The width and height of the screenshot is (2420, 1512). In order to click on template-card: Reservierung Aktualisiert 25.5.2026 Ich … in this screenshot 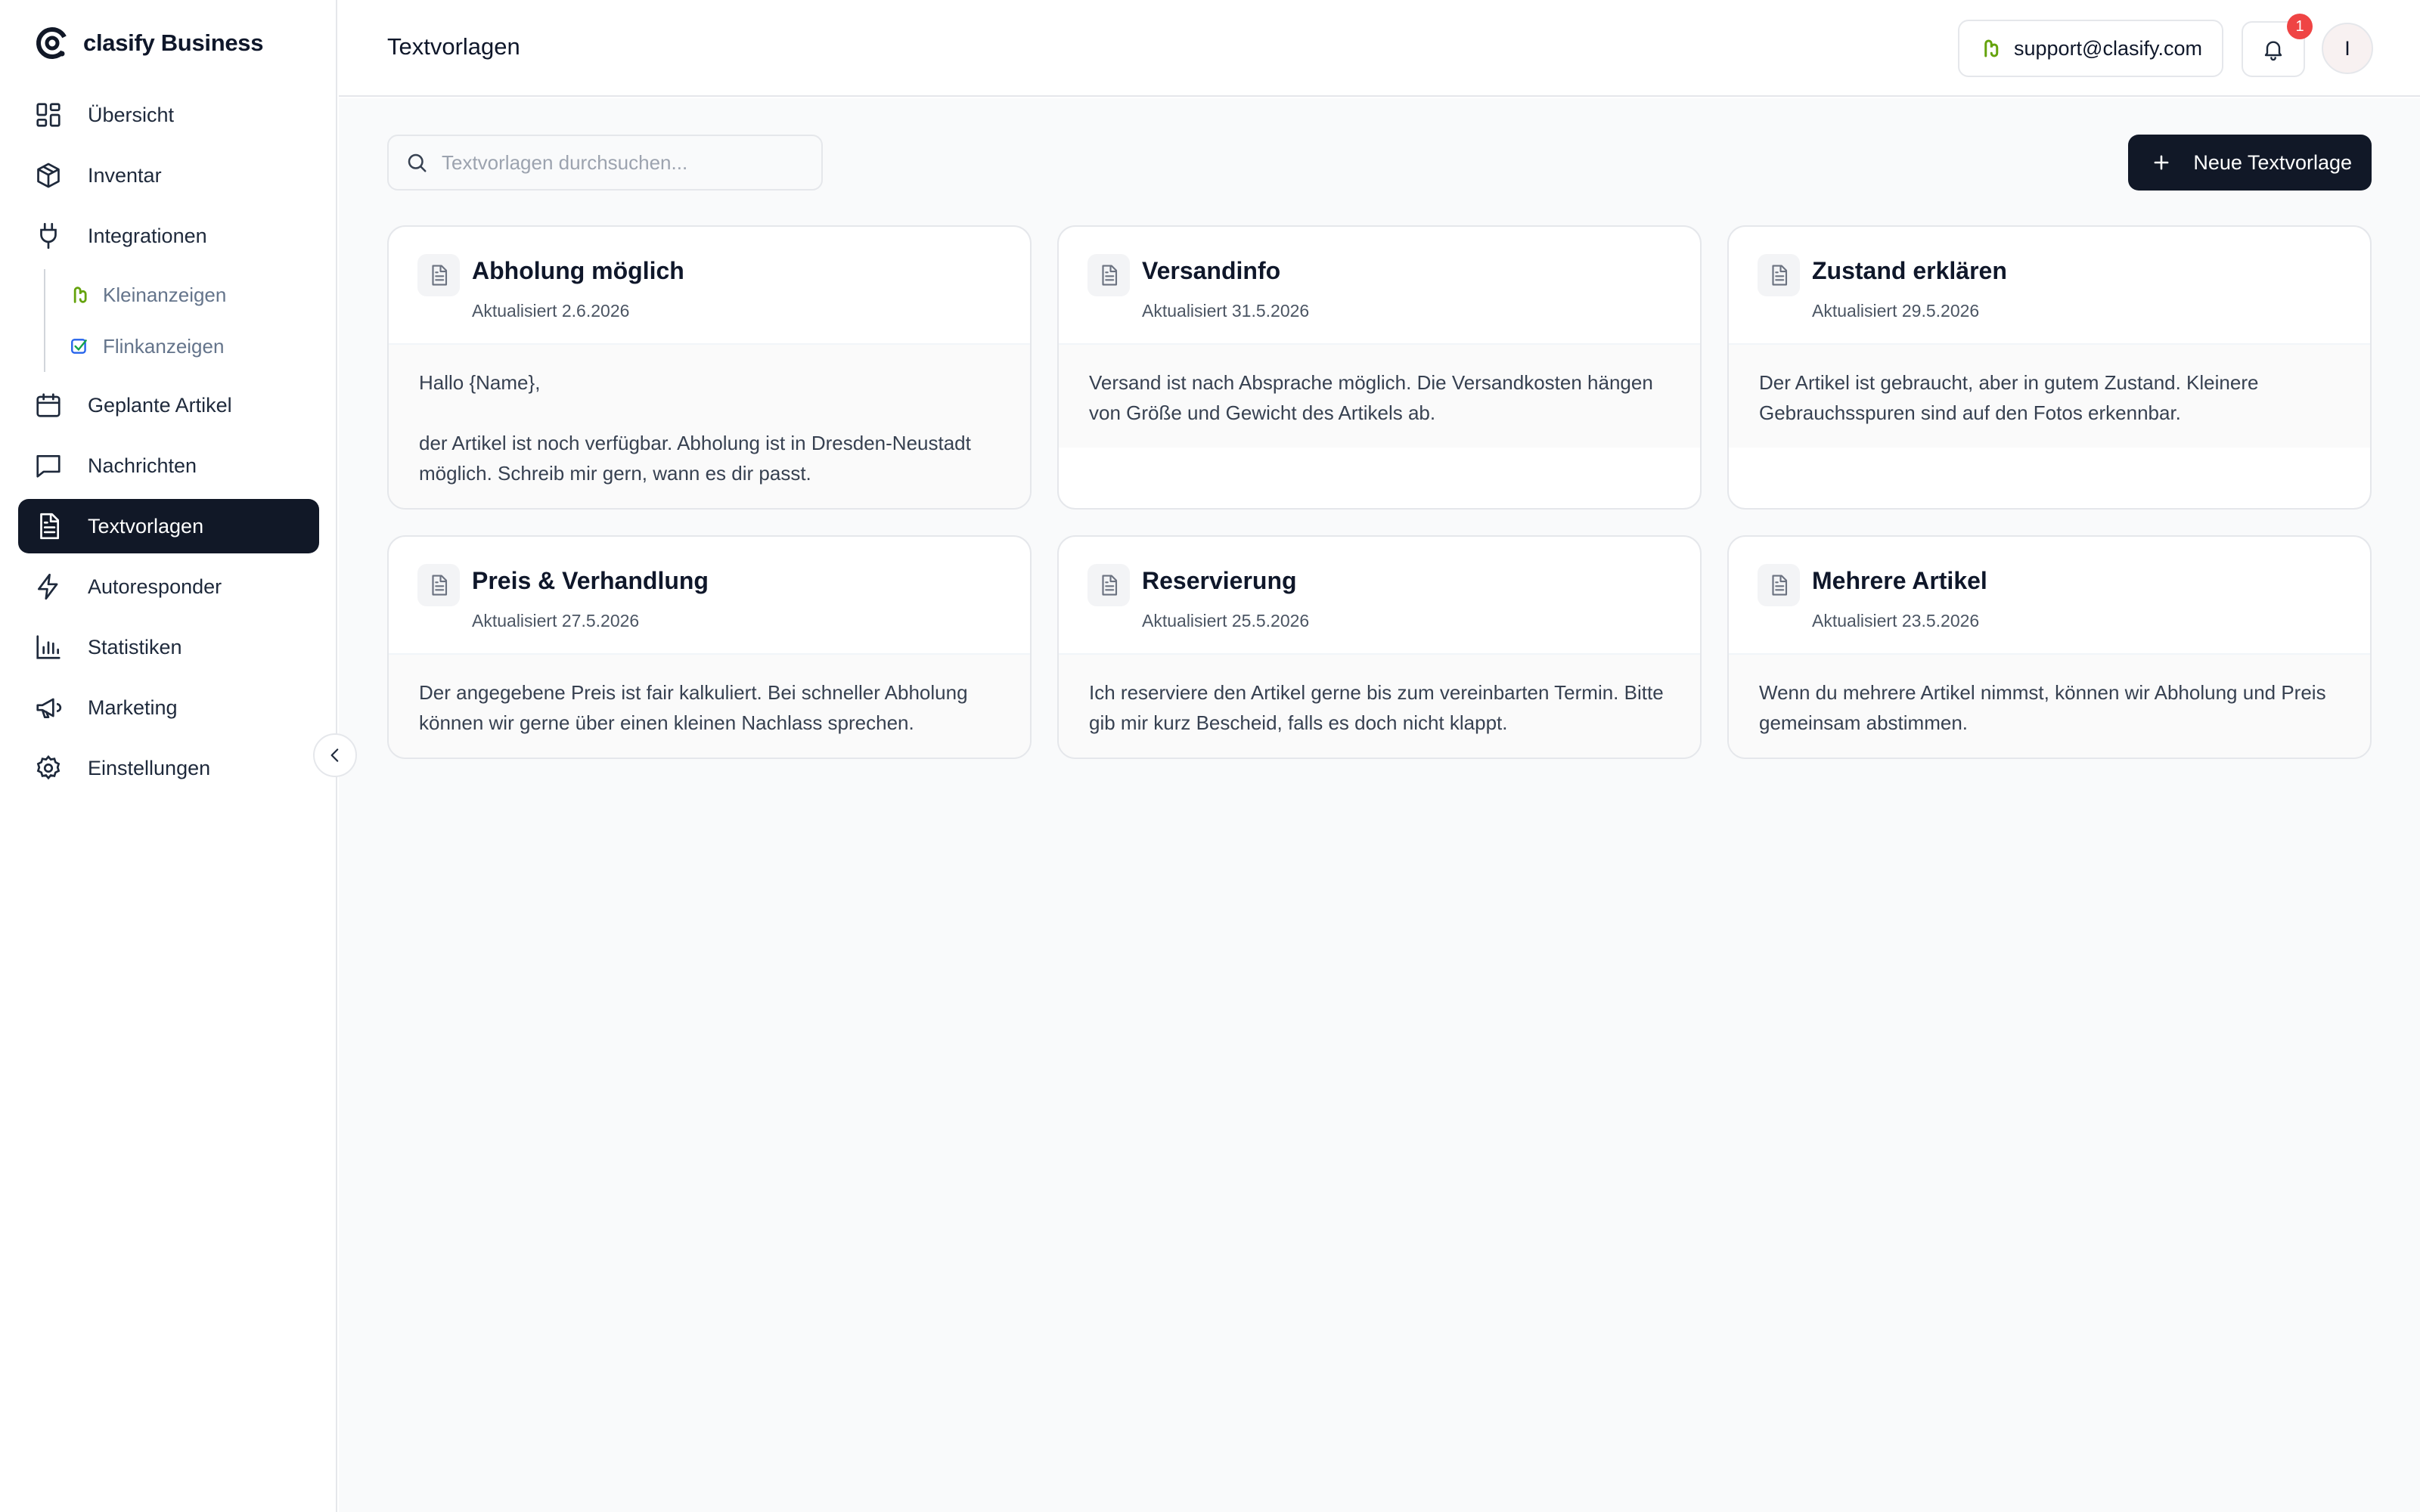, I will do `click(1379, 647)`.